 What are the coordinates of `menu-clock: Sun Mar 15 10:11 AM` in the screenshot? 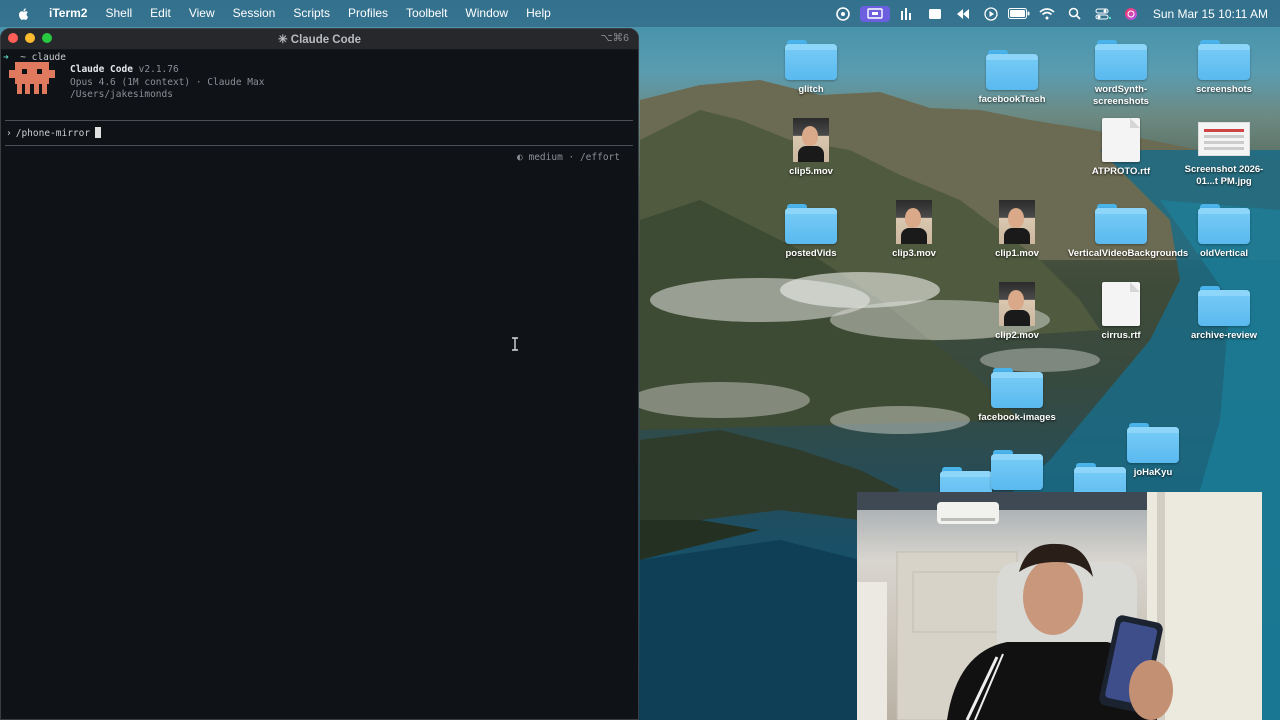 It's located at (1210, 14).